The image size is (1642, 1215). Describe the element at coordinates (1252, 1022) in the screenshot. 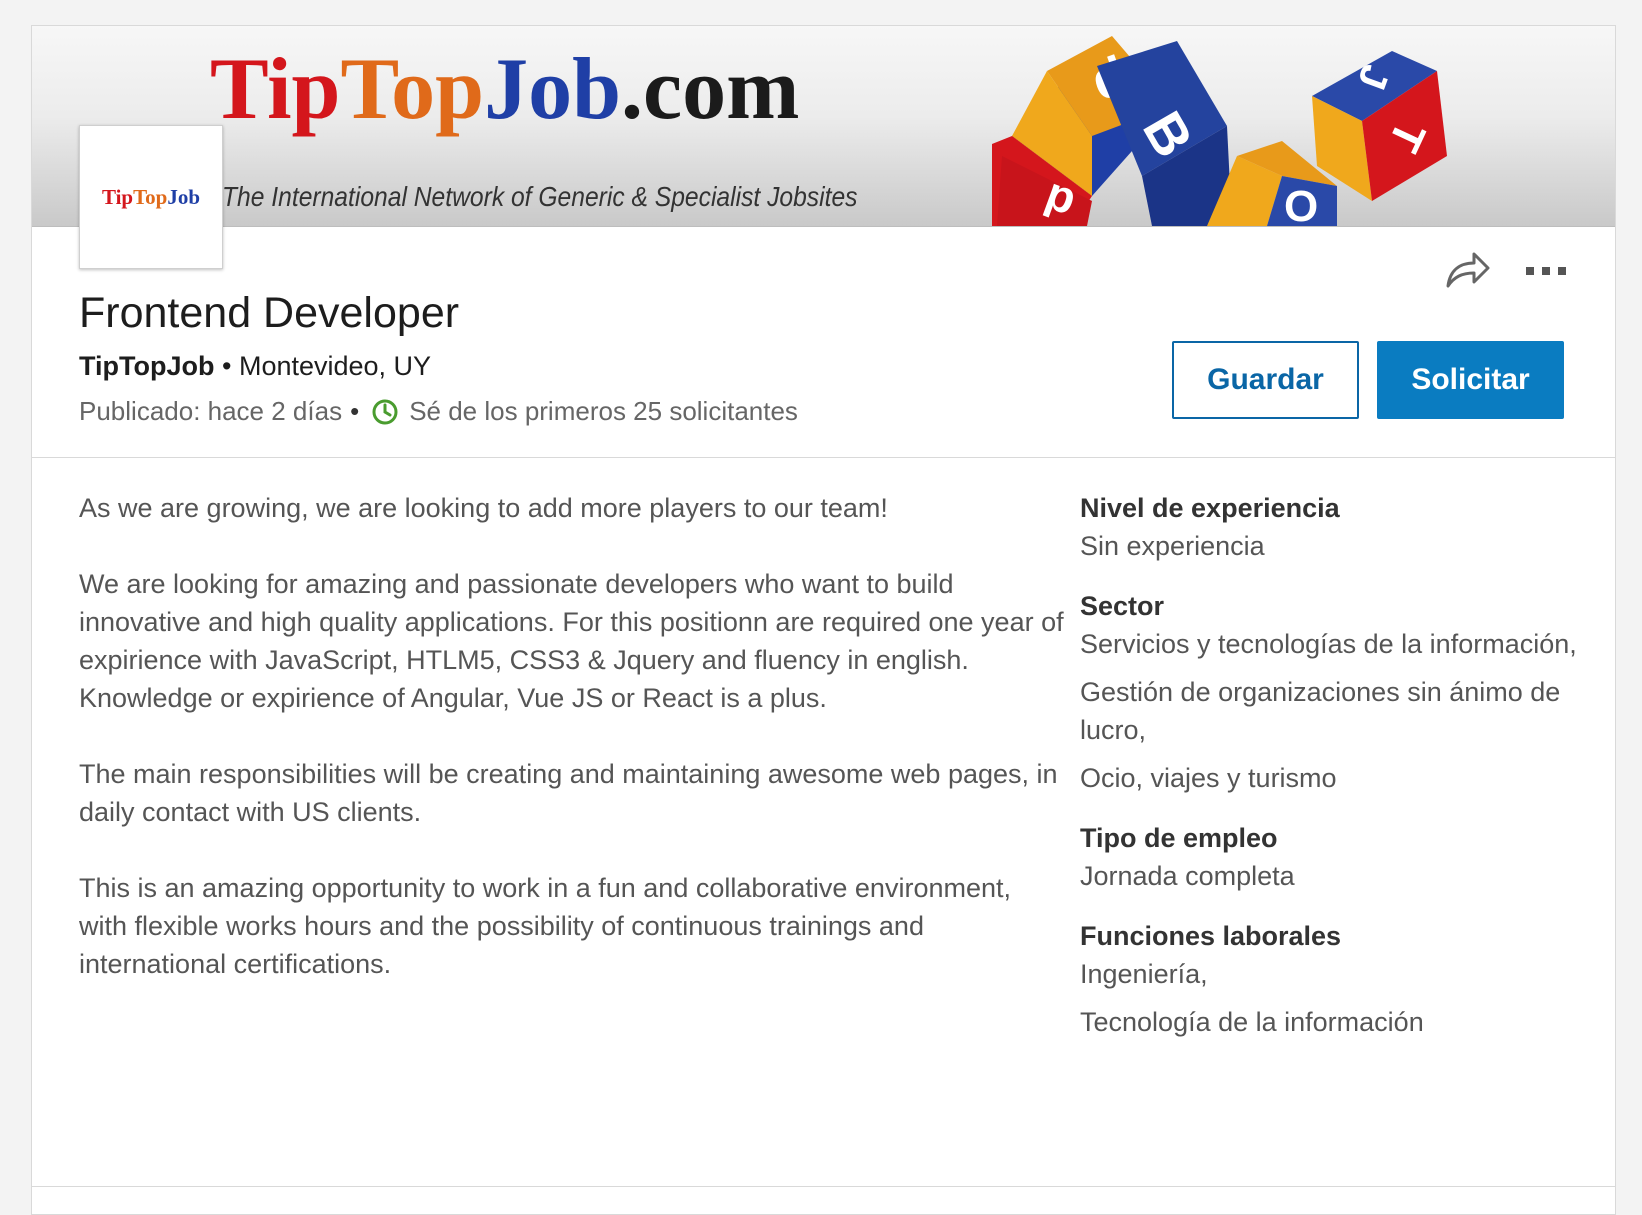

I see `criteria-value: Tecnología de la información` at that location.